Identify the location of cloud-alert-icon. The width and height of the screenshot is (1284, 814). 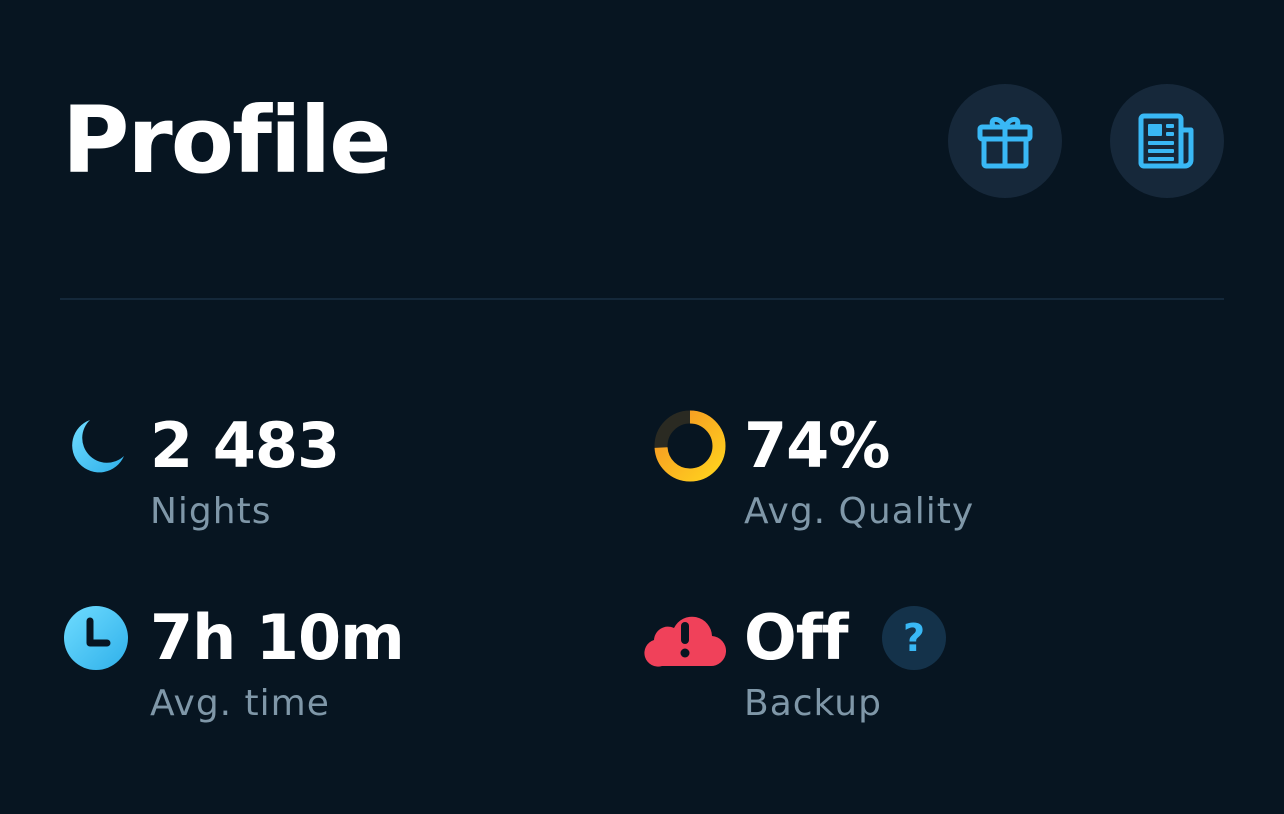
(685, 638).